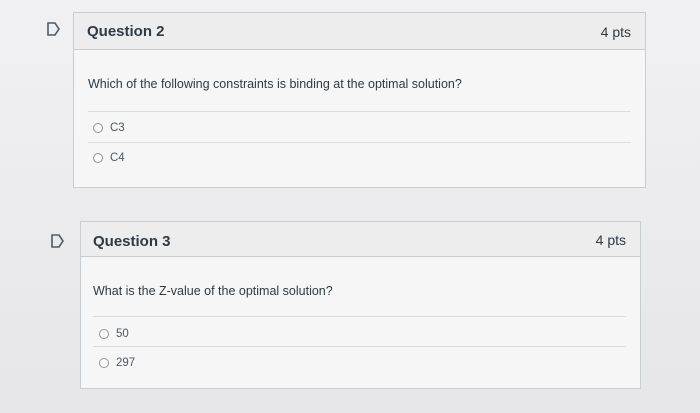  Describe the element at coordinates (132, 241) in the screenshot. I see `question-title: Question 3` at that location.